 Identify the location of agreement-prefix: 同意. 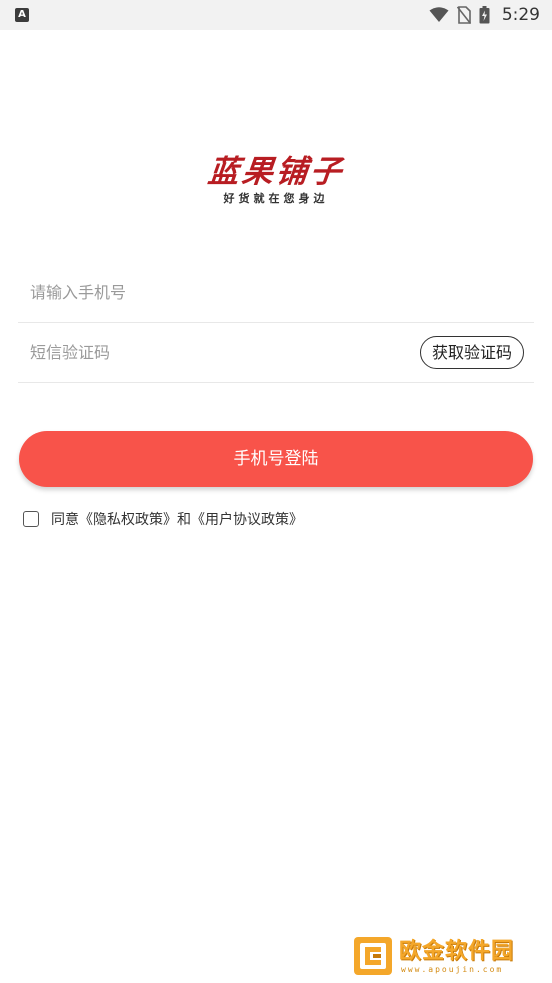
(65, 520).